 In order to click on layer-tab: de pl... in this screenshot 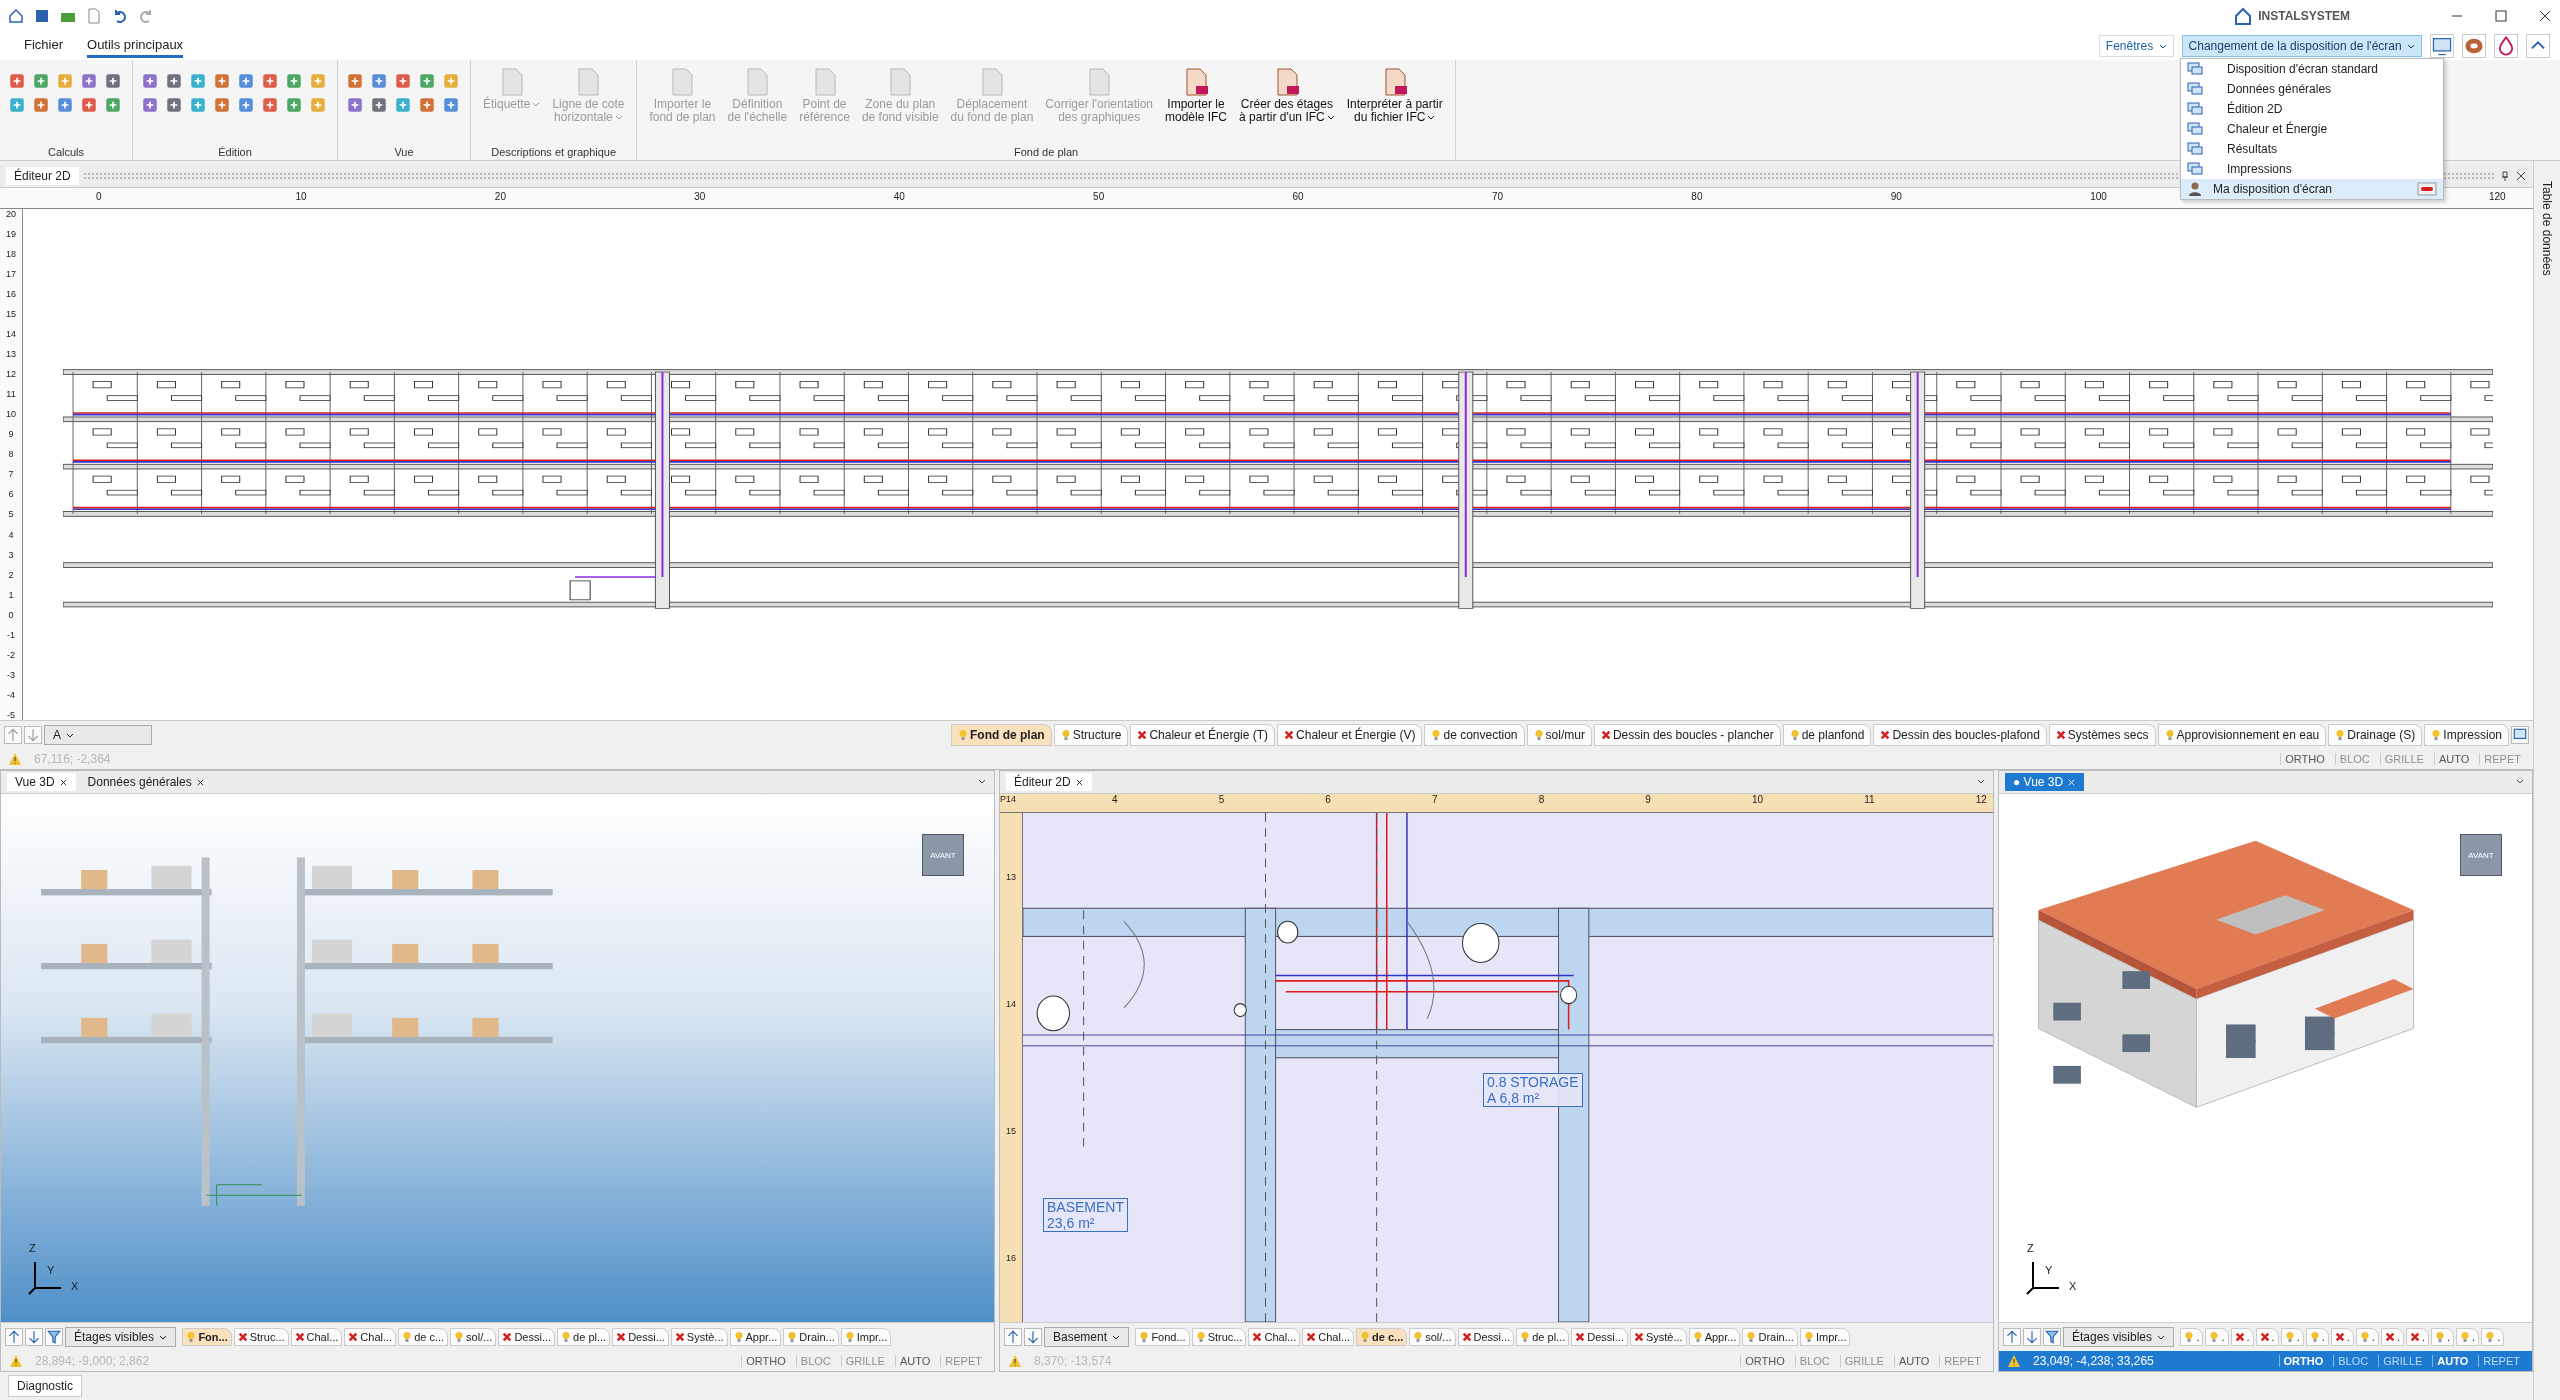, I will do `click(584, 1337)`.